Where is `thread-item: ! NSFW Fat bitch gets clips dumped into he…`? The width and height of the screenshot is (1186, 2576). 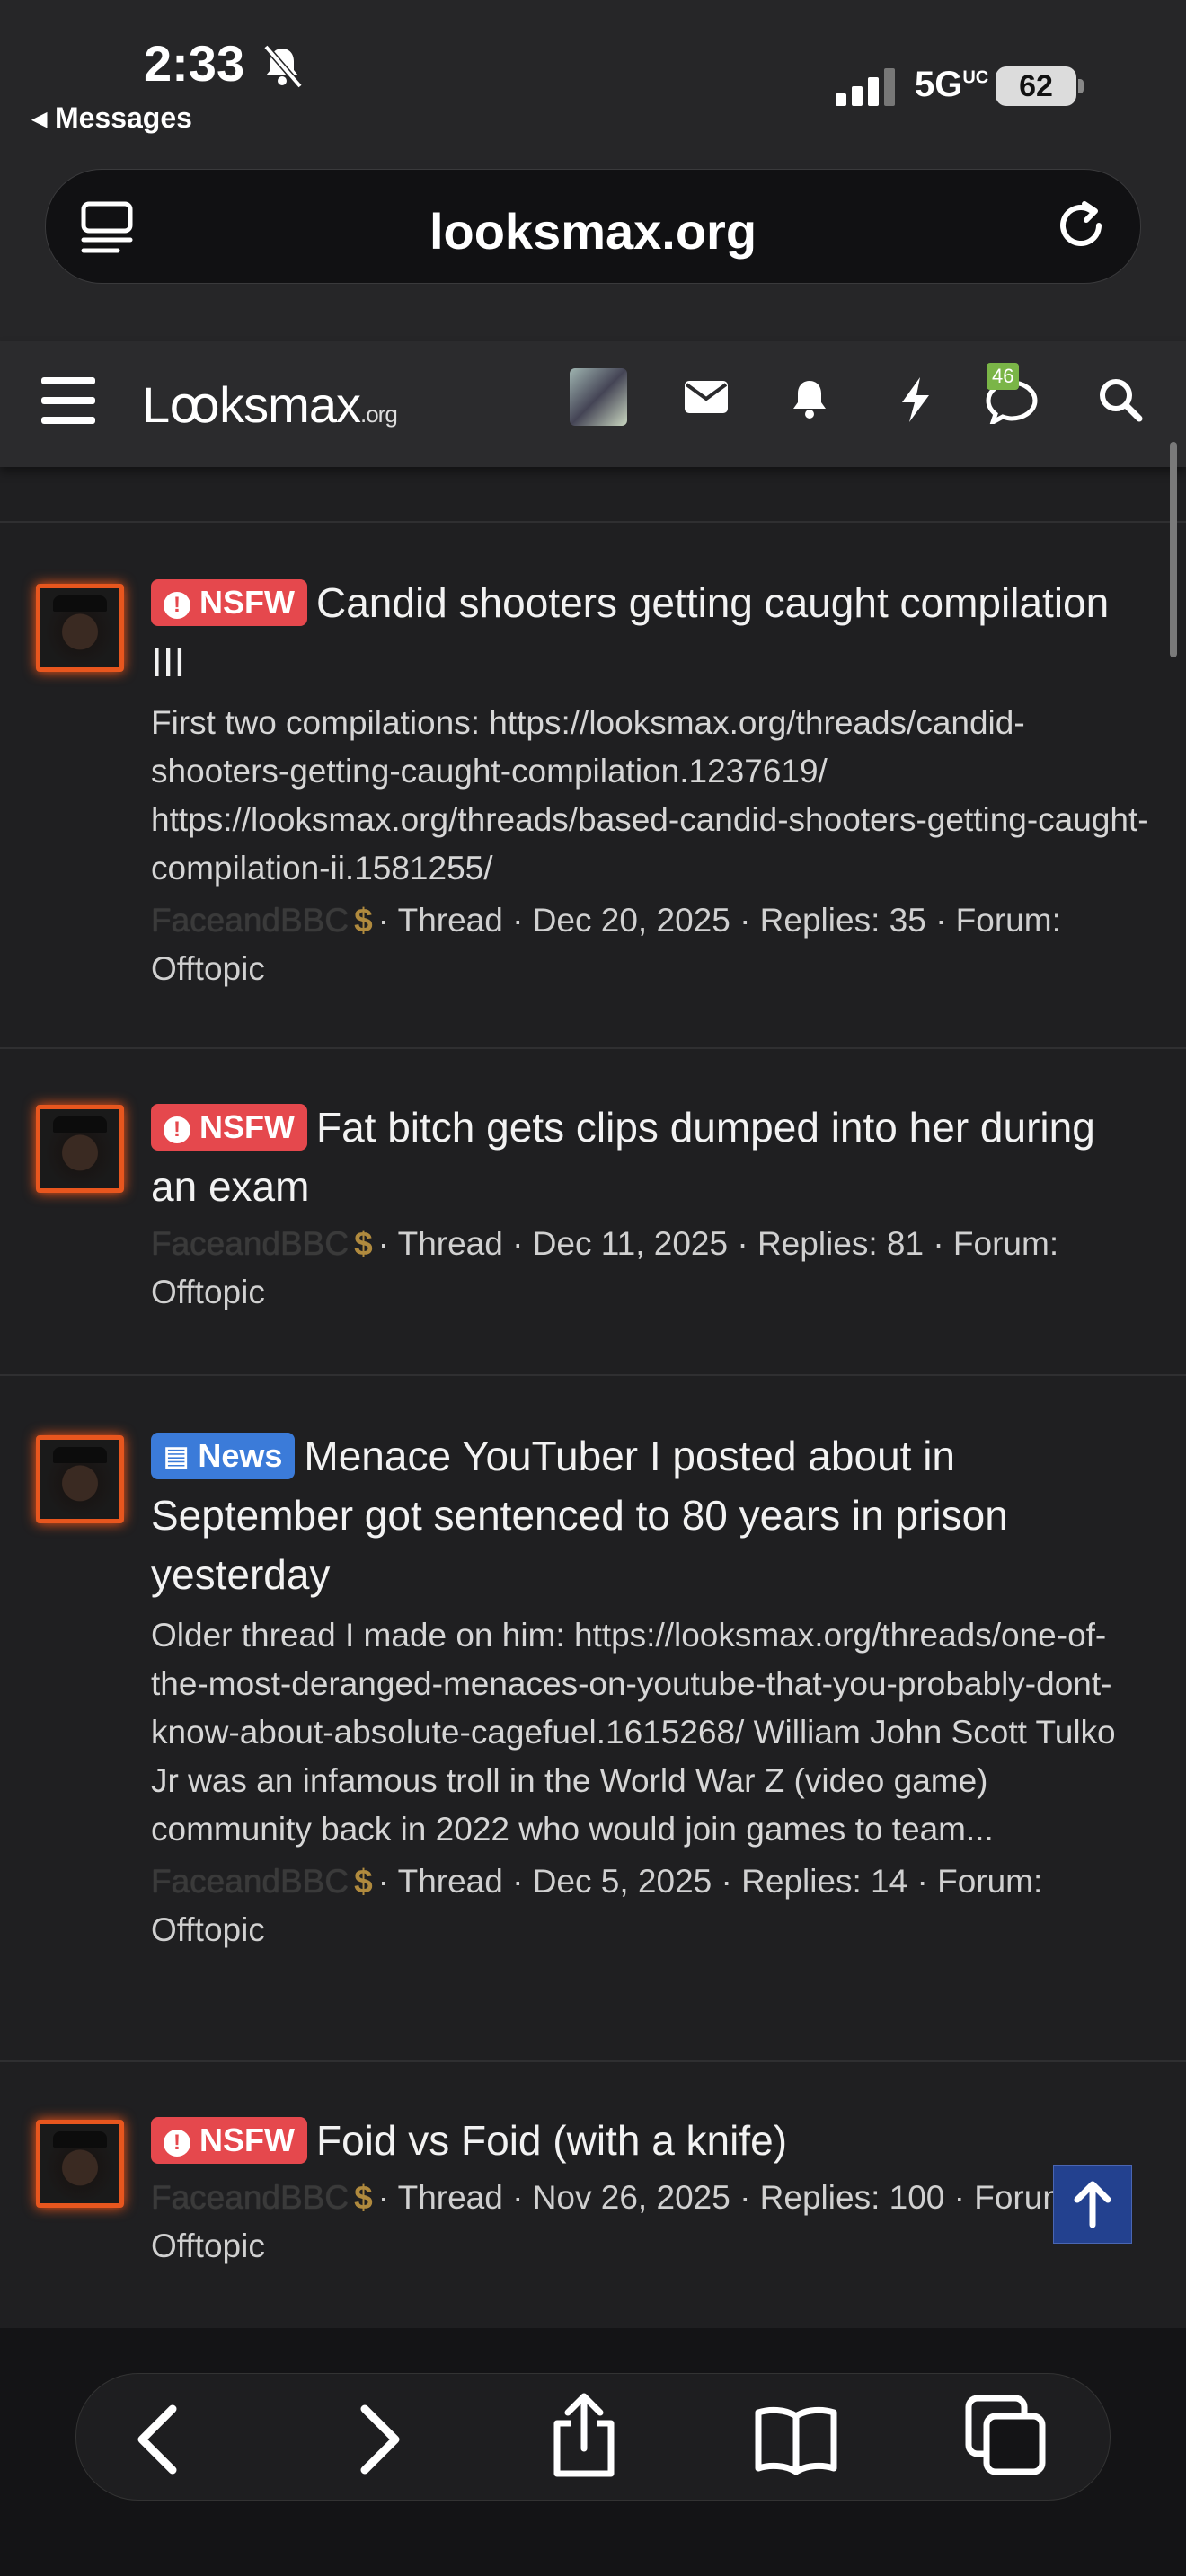
thread-item: ! NSFW Fat bitch gets clips dumped into he… is located at coordinates (593, 1211).